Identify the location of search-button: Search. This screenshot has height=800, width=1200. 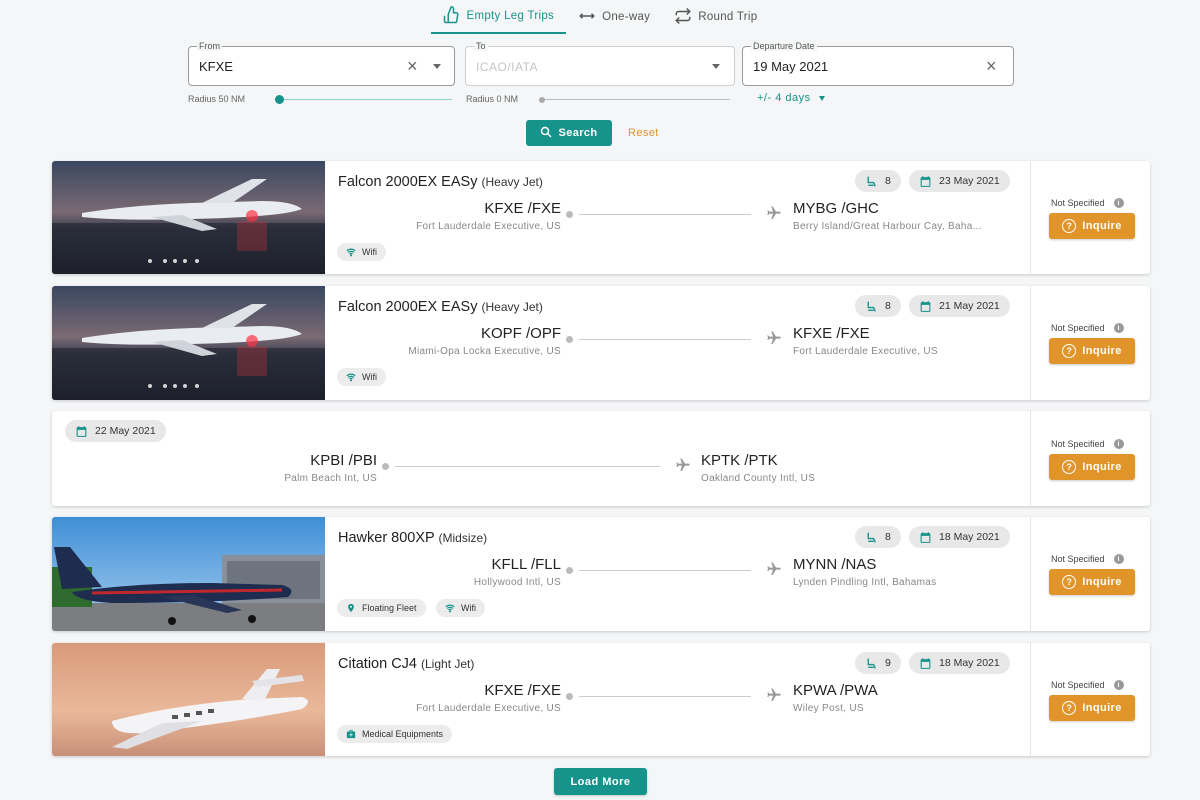
(569, 133).